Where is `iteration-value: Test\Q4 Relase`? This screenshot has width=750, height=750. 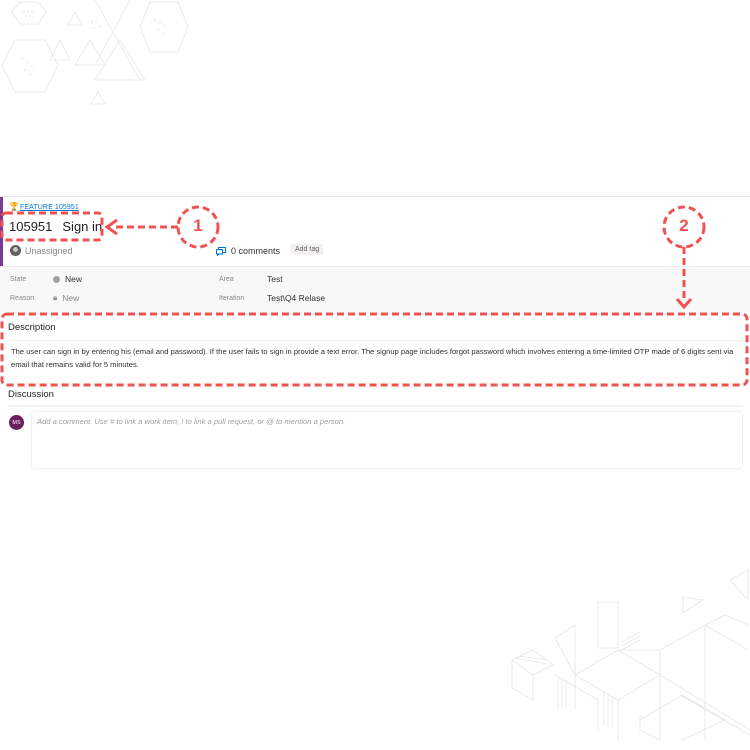
iteration-value: Test\Q4 Relase is located at coordinates (296, 298).